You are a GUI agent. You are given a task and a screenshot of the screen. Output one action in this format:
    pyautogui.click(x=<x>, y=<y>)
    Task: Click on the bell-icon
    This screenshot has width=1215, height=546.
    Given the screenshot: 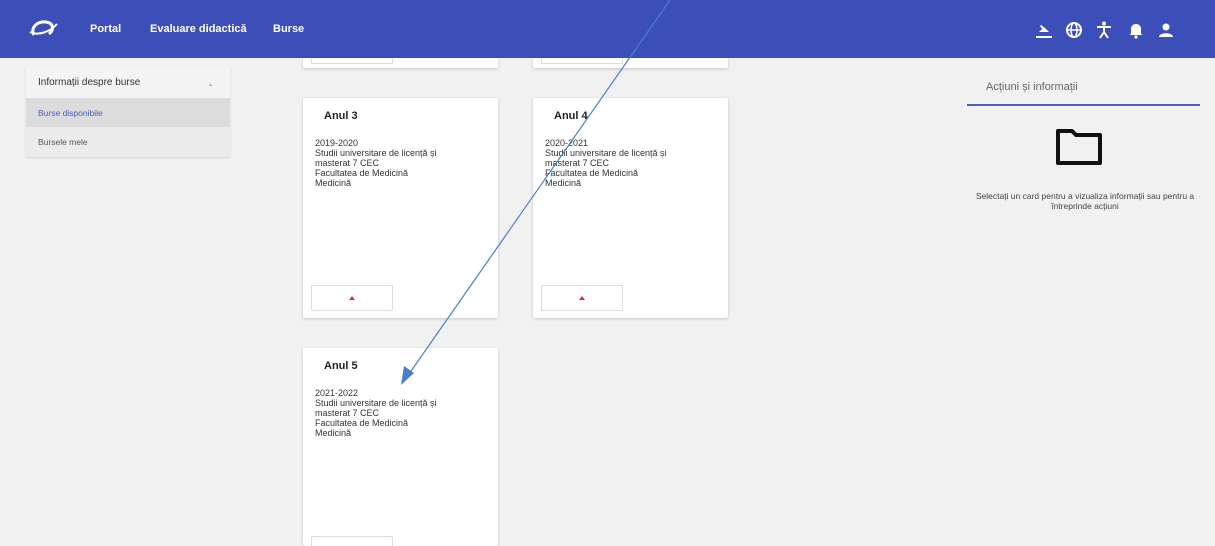 What is the action you would take?
    pyautogui.click(x=1136, y=30)
    